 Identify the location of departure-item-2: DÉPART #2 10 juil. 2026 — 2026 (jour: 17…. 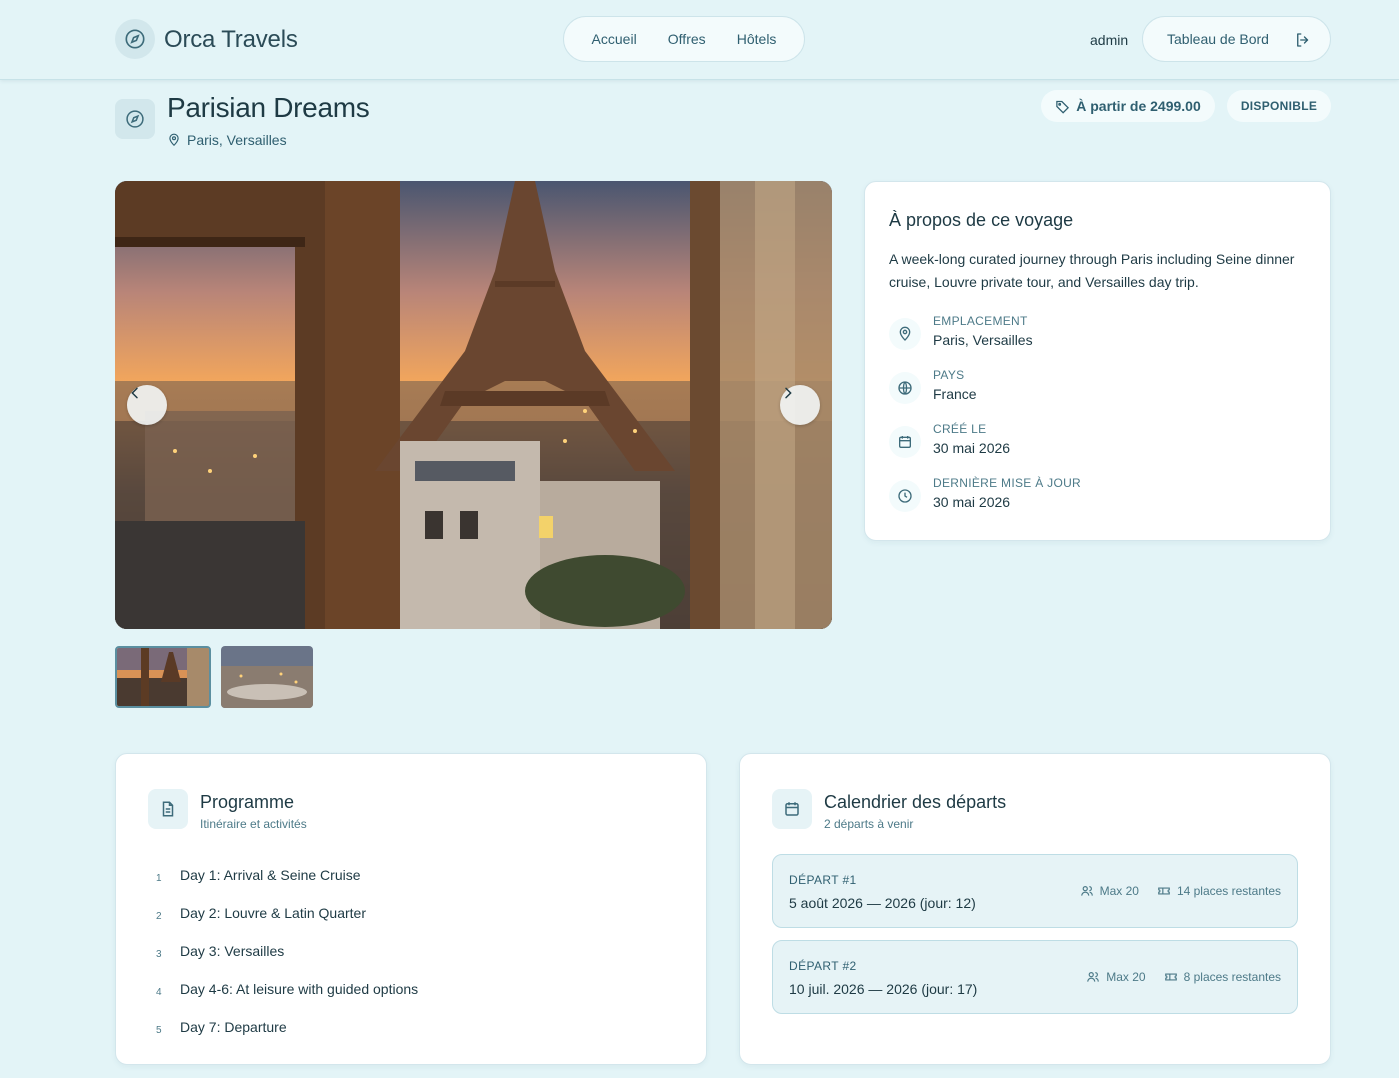
(1035, 977).